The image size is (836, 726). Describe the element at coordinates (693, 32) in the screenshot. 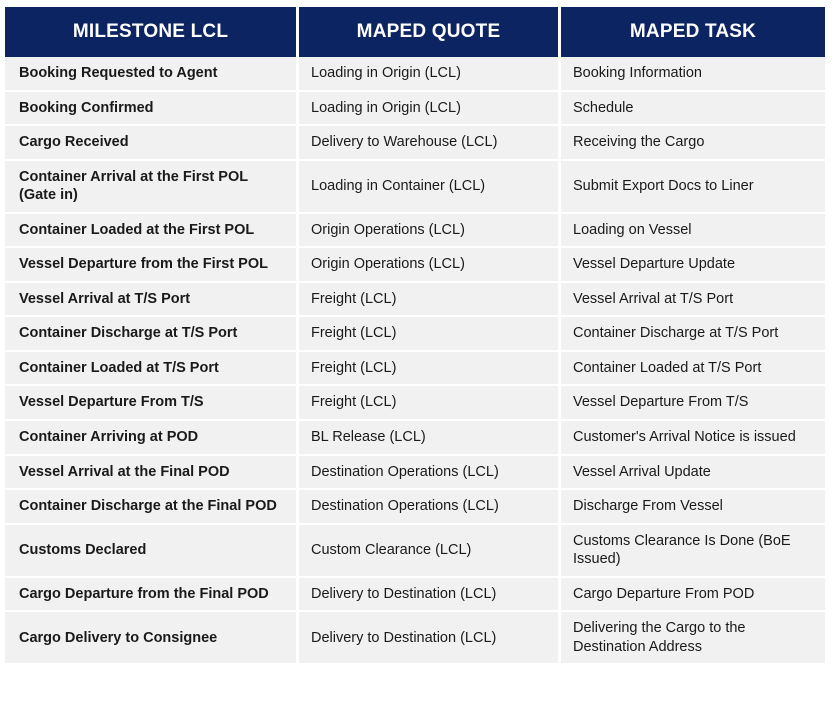

I see `column-header-maped-task: MAPED TASK` at that location.